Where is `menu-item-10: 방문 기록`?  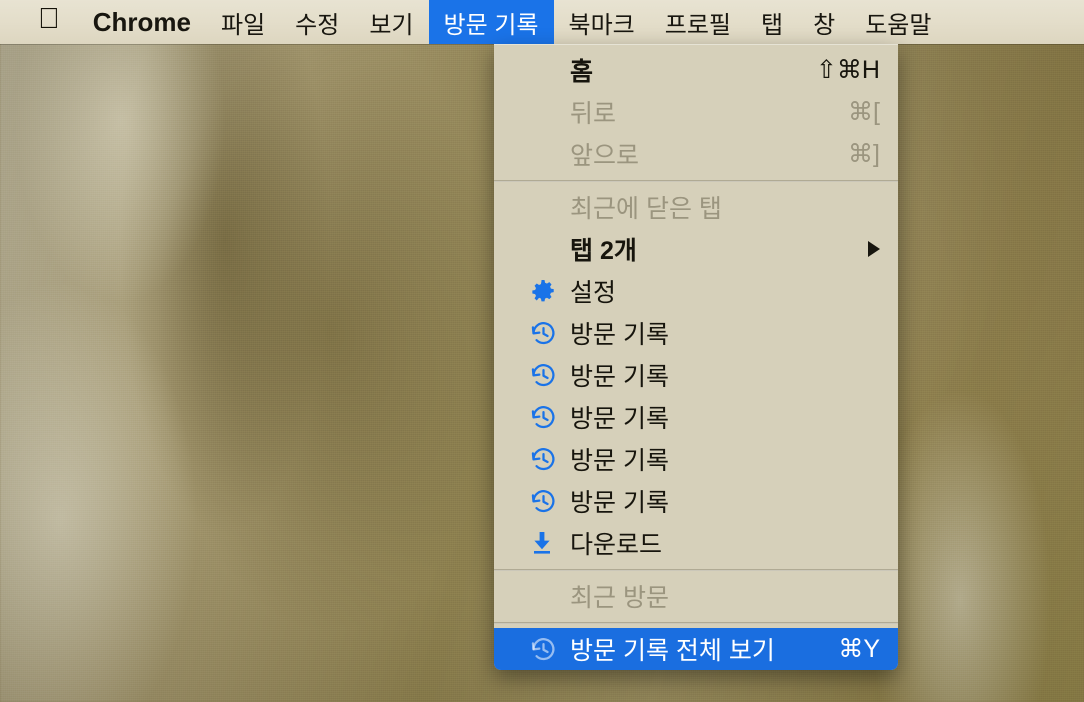 menu-item-10: 방문 기록 is located at coordinates (696, 459).